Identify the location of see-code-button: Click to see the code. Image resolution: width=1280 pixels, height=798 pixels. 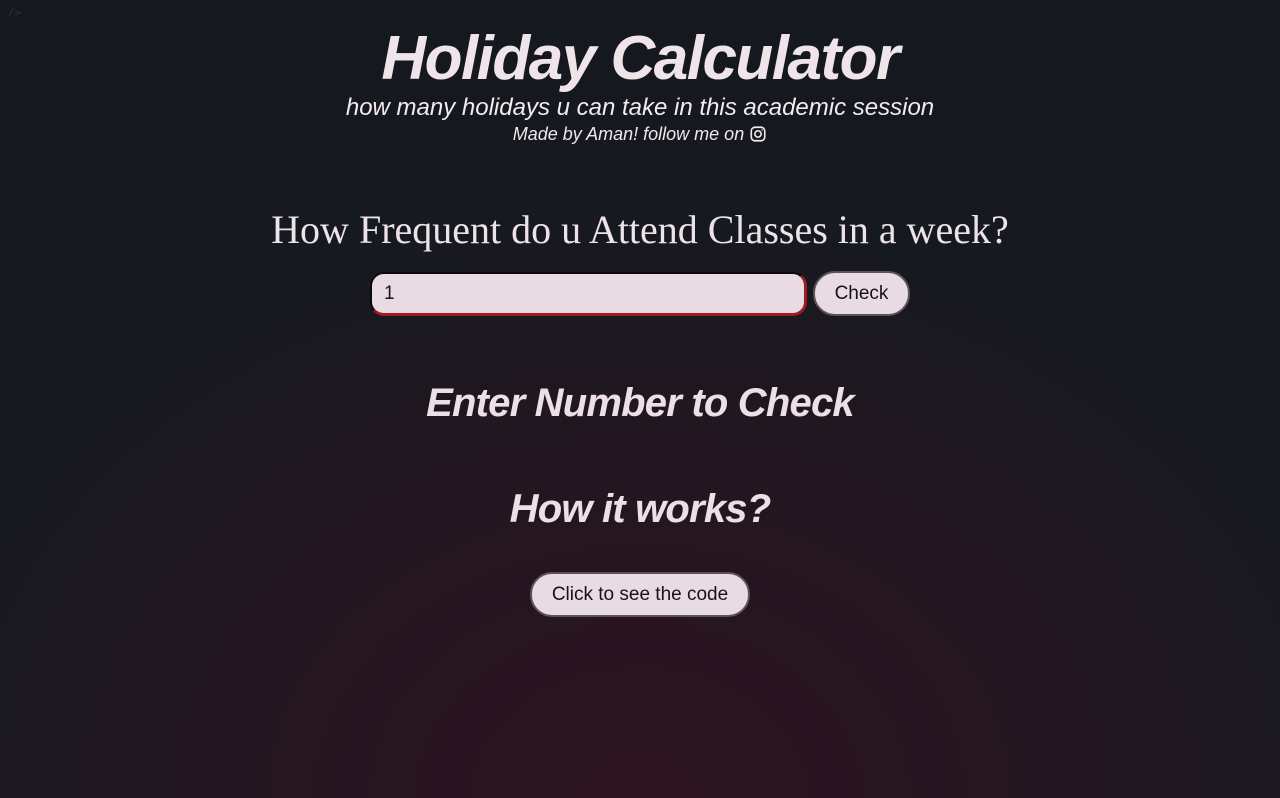
(640, 594).